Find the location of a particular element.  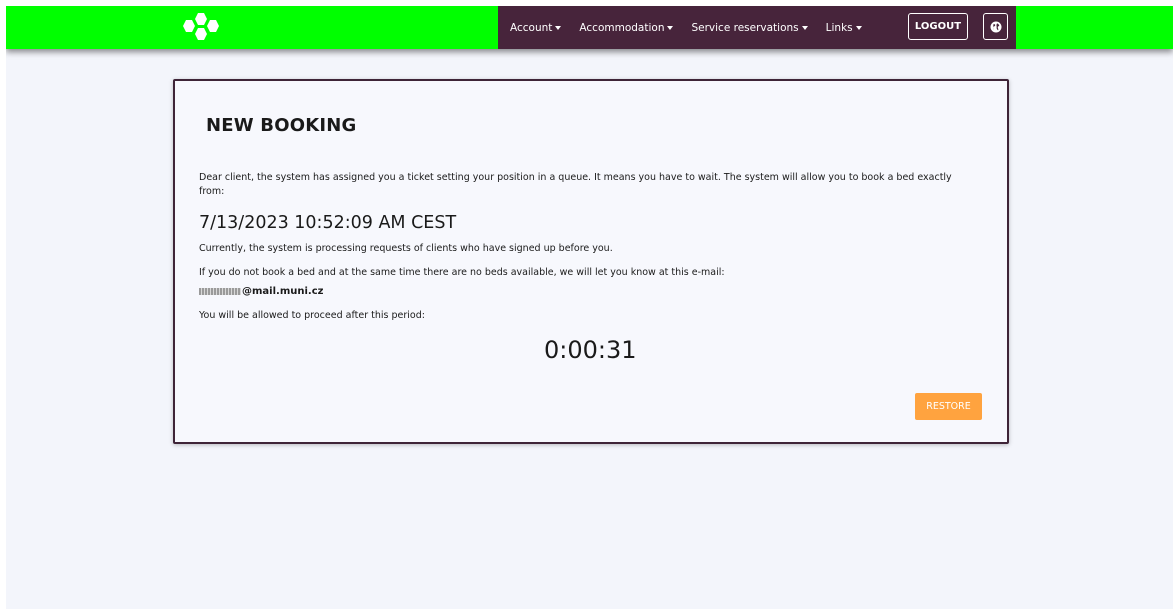

nav-service-reservations-label: Service reservations is located at coordinates (745, 27).